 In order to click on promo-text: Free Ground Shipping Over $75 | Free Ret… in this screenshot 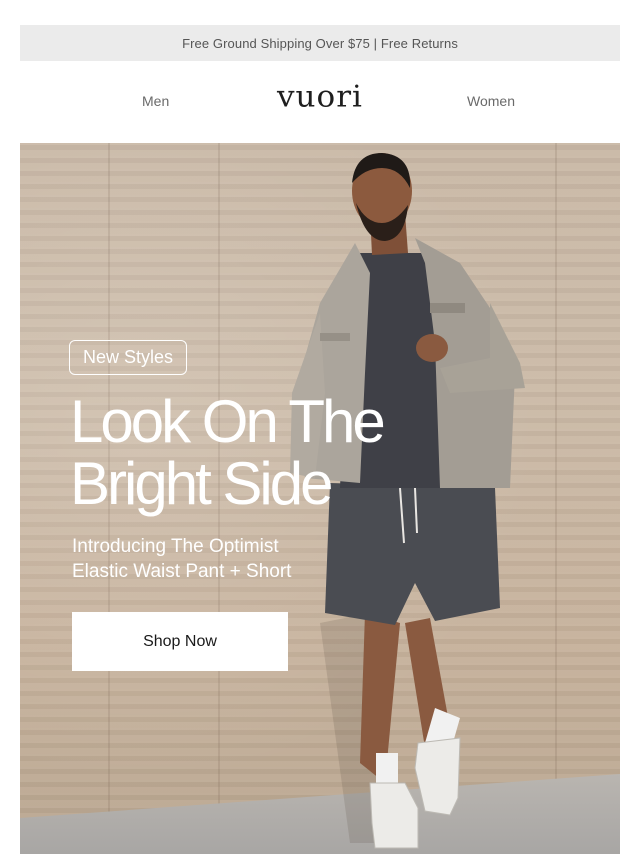, I will do `click(320, 43)`.